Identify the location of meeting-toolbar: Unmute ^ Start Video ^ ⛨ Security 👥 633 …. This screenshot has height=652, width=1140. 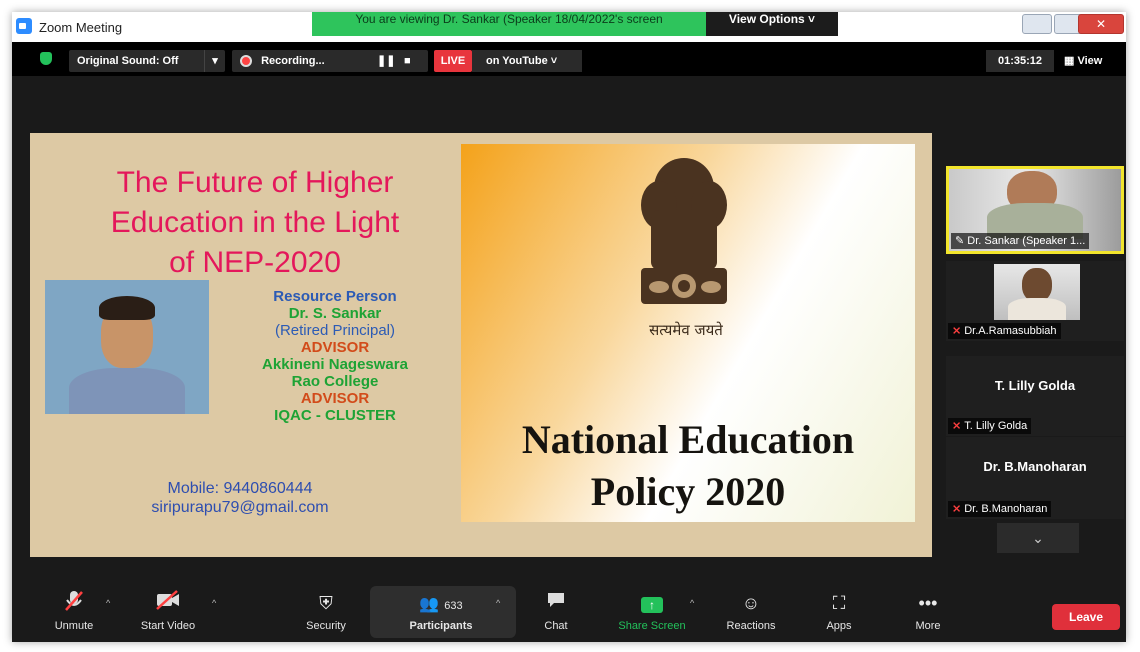
(569, 612).